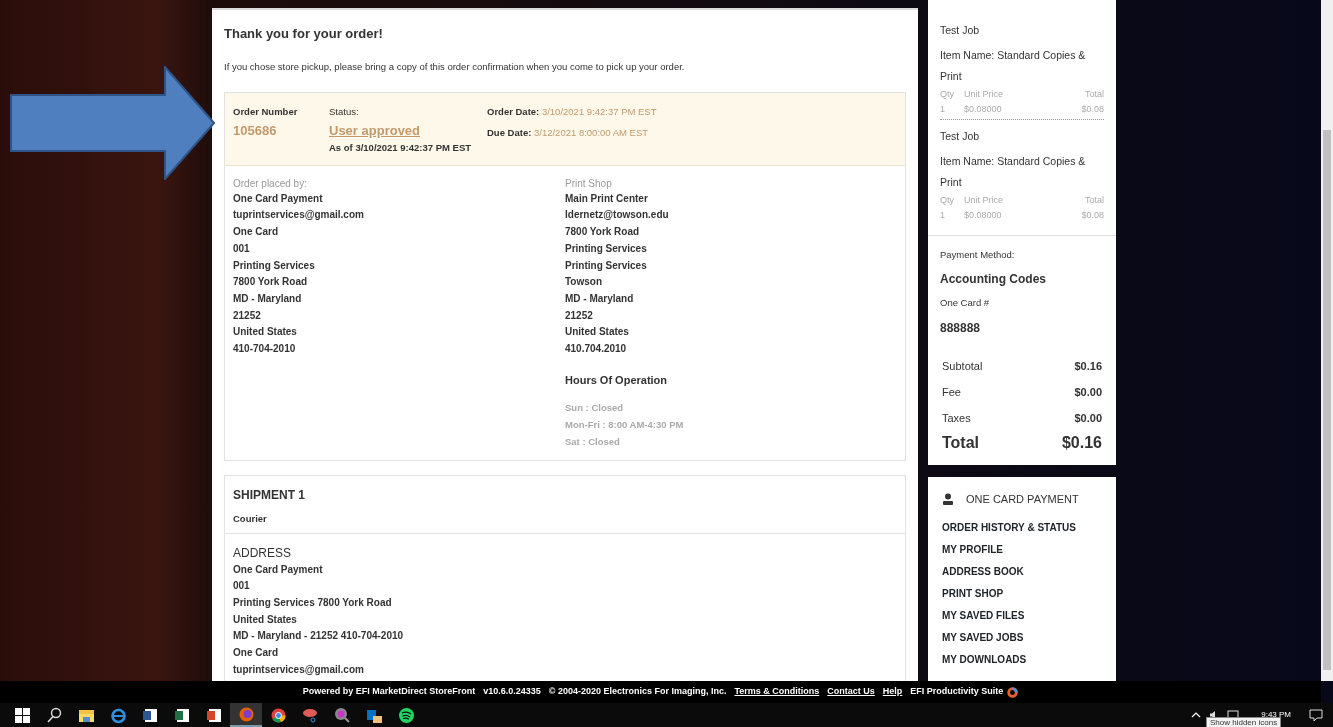  Describe the element at coordinates (617, 380) in the screenshot. I see `hours-title: Hours Of Operation` at that location.